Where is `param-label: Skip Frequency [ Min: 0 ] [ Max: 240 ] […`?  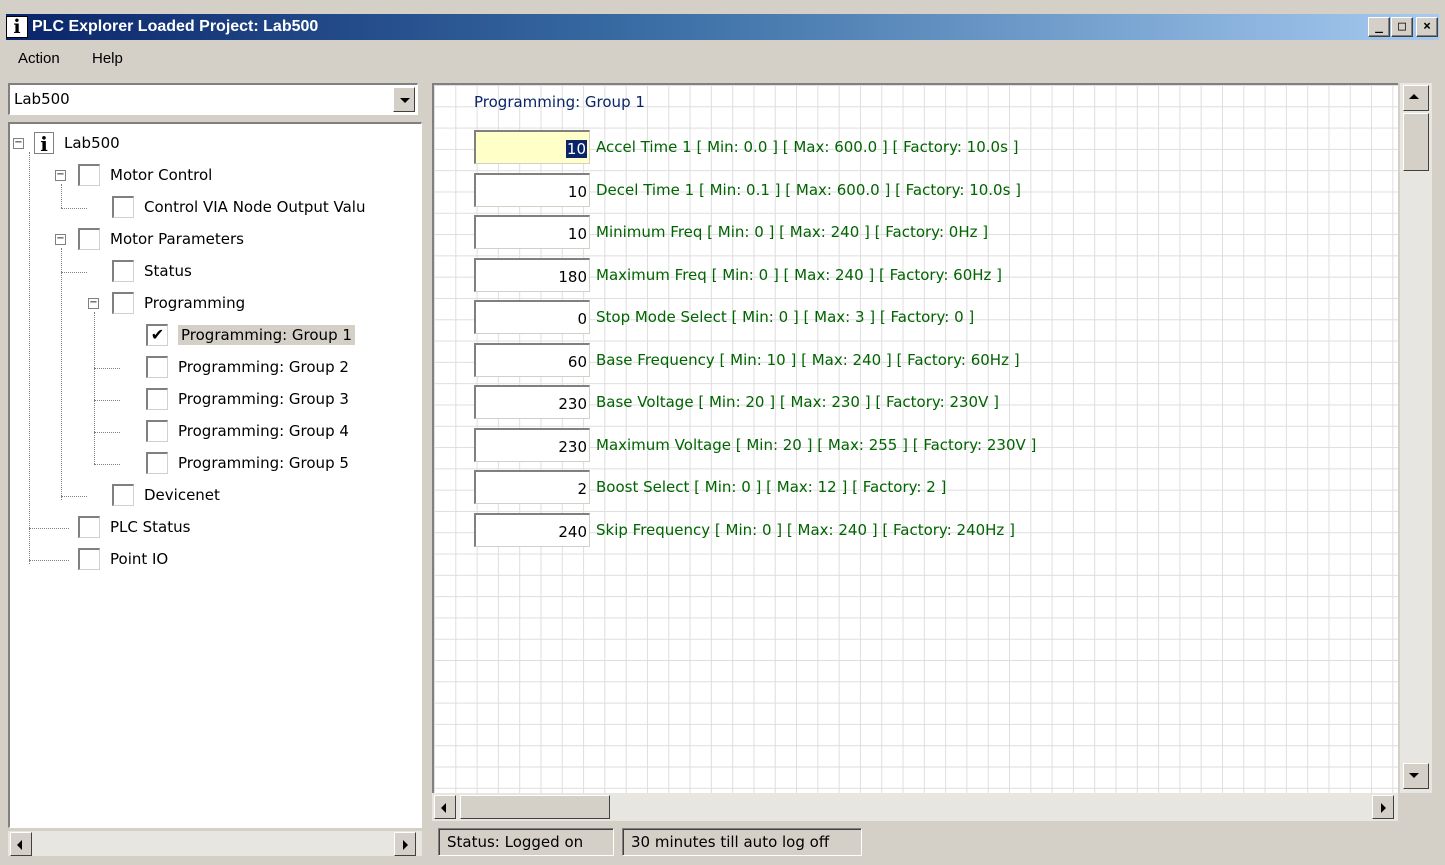
param-label: Skip Frequency [ Min: 0 ] [ Max: 240 ] [… is located at coordinates (805, 530).